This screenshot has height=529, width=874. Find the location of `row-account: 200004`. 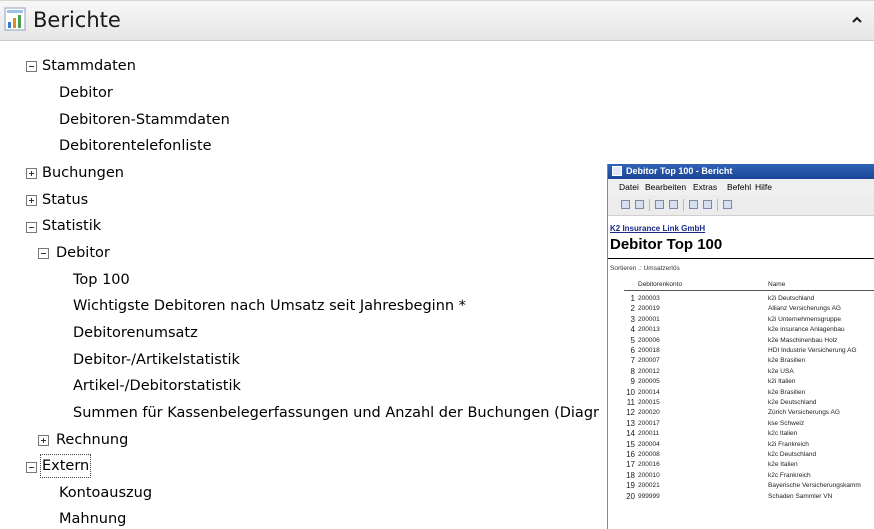

row-account: 200004 is located at coordinates (649, 444).